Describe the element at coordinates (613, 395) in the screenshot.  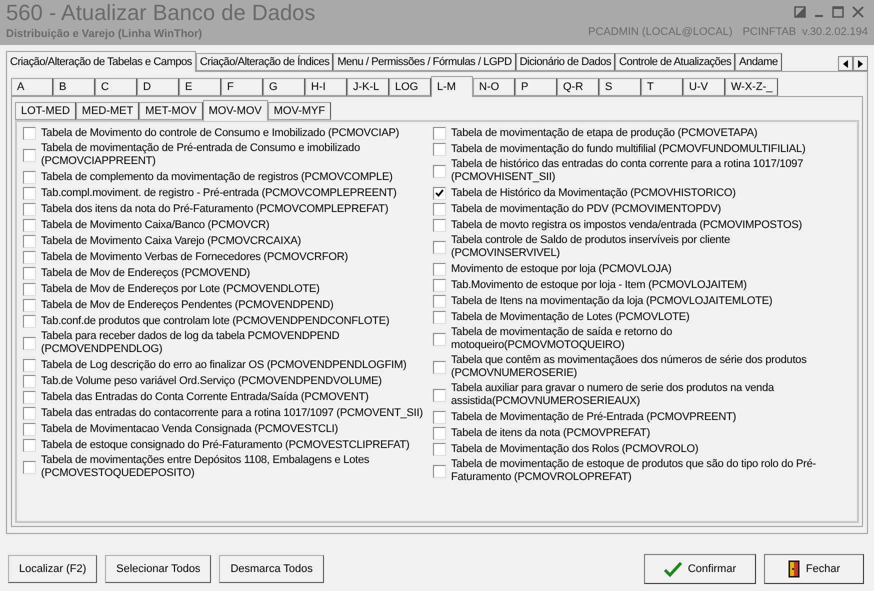
I see `checkbox-label: Tabela auxiliar para gravar o numero de serie dos produtos na venda assistida(PCMOVNUMEROSERIEAUX)` at that location.